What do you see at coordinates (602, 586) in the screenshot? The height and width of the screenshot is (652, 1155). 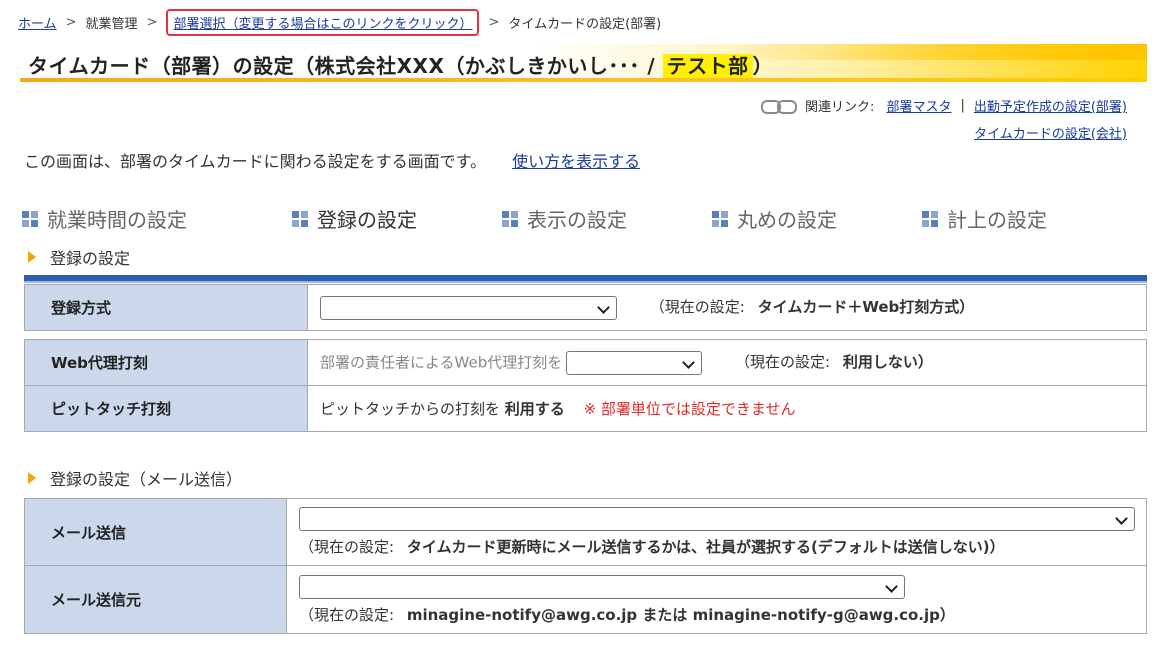 I see `mail-sender-select` at bounding box center [602, 586].